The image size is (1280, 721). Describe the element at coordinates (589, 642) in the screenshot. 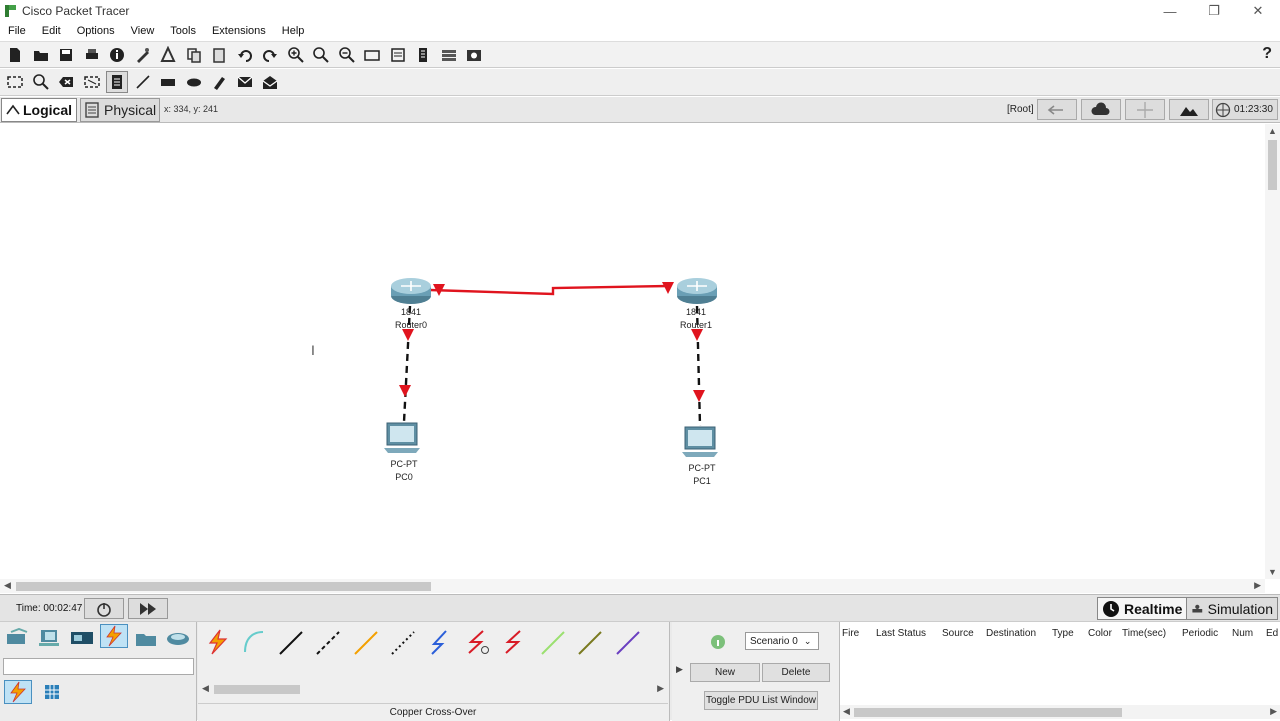

I see `iot-custom-cable-icon` at that location.